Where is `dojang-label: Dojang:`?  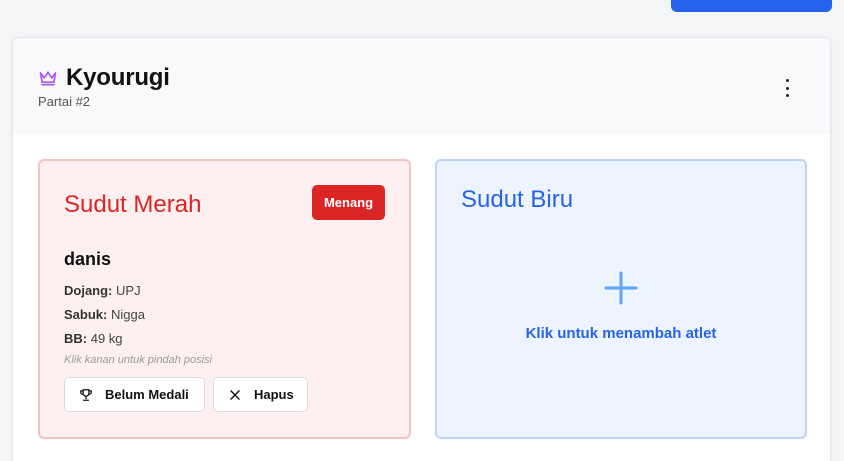 dojang-label: Dojang: is located at coordinates (88, 290).